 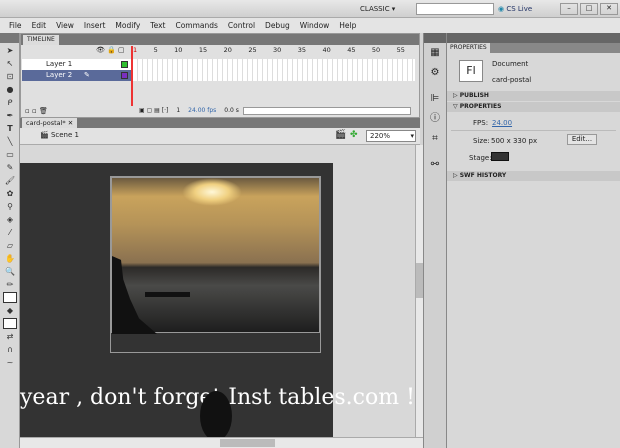 What do you see at coordinates (354, 135) in the screenshot?
I see `edit-symbols-icon: ✤` at bounding box center [354, 135].